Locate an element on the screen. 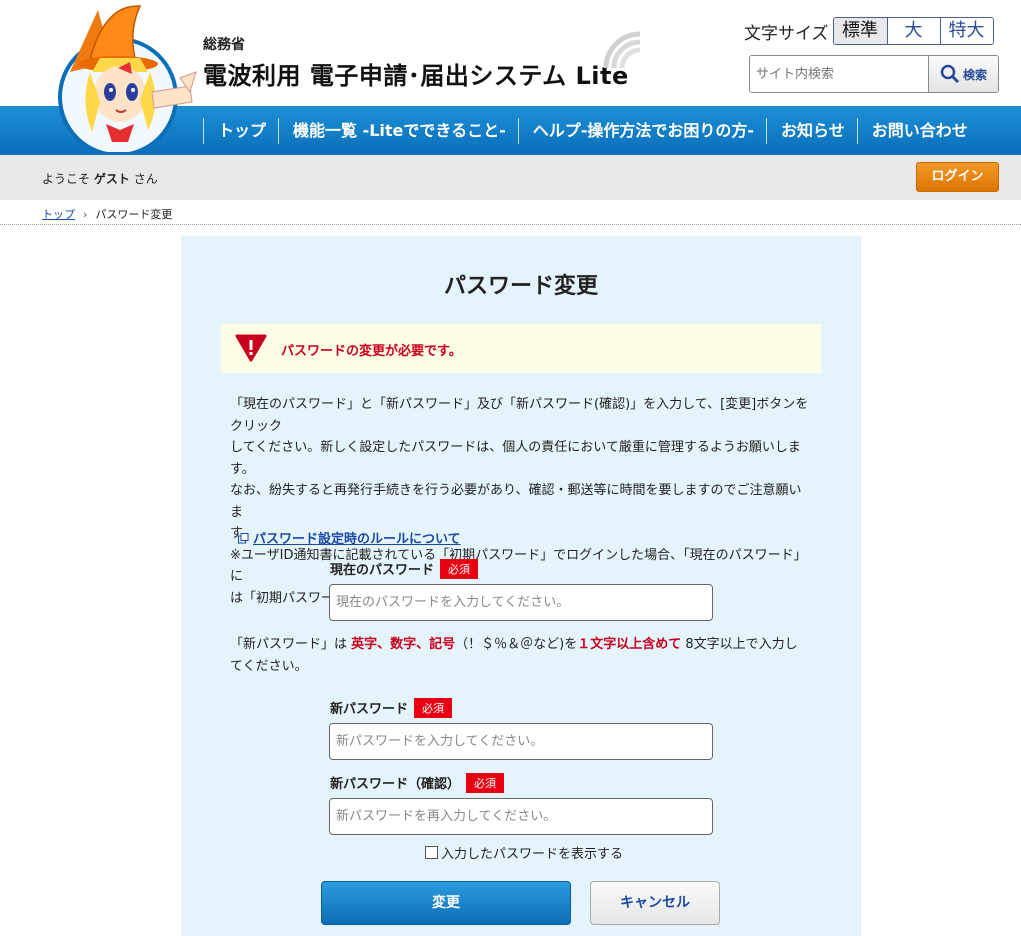 The width and height of the screenshot is (1021, 936). site-search: 検索 is located at coordinates (874, 74).